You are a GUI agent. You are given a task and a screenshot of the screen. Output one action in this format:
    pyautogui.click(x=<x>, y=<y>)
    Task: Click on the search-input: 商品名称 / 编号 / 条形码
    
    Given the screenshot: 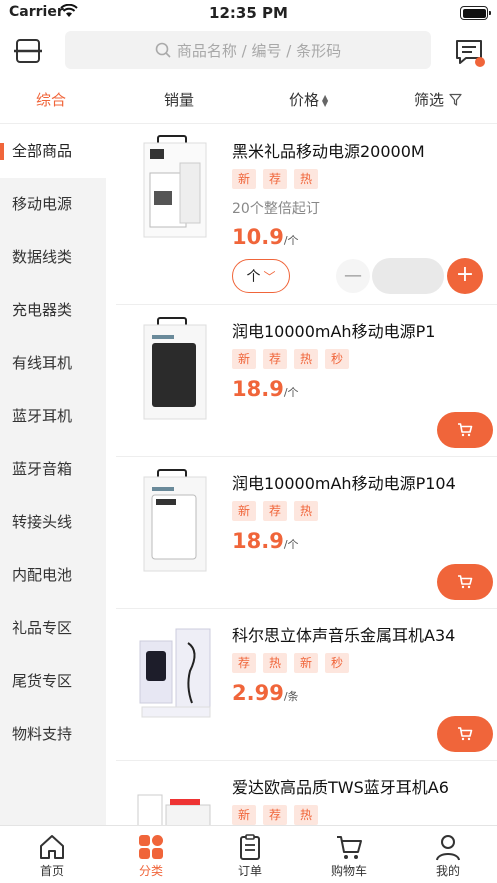 What is the action you would take?
    pyautogui.click(x=248, y=50)
    